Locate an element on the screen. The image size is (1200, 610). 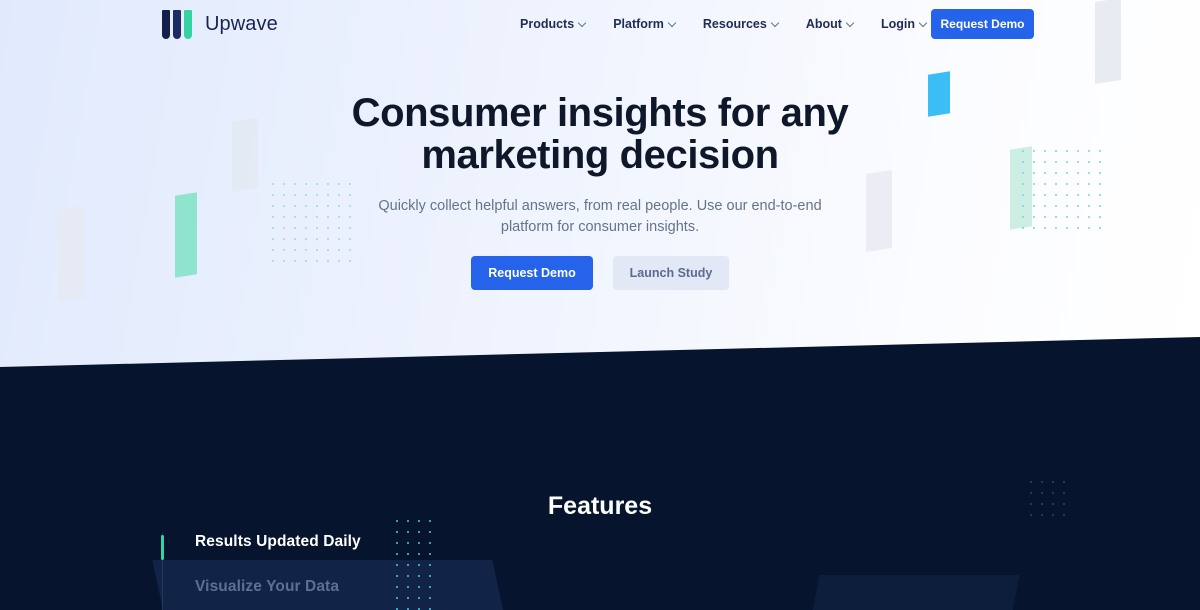
request-demo-button: Request Demo is located at coordinates (532, 273).